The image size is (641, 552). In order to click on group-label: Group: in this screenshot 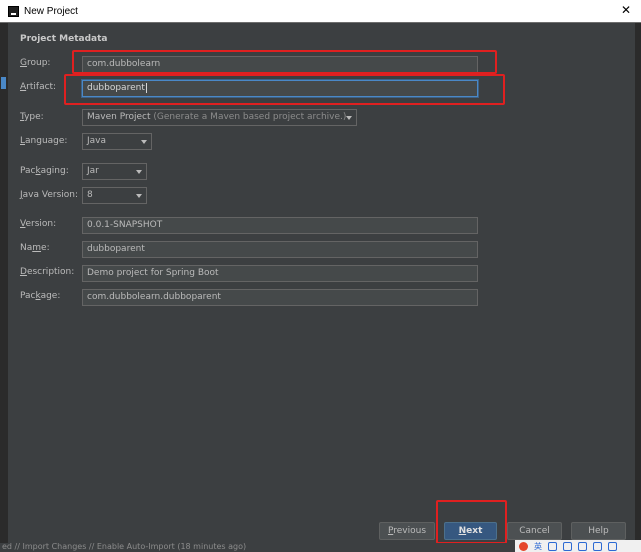, I will do `click(35, 63)`.